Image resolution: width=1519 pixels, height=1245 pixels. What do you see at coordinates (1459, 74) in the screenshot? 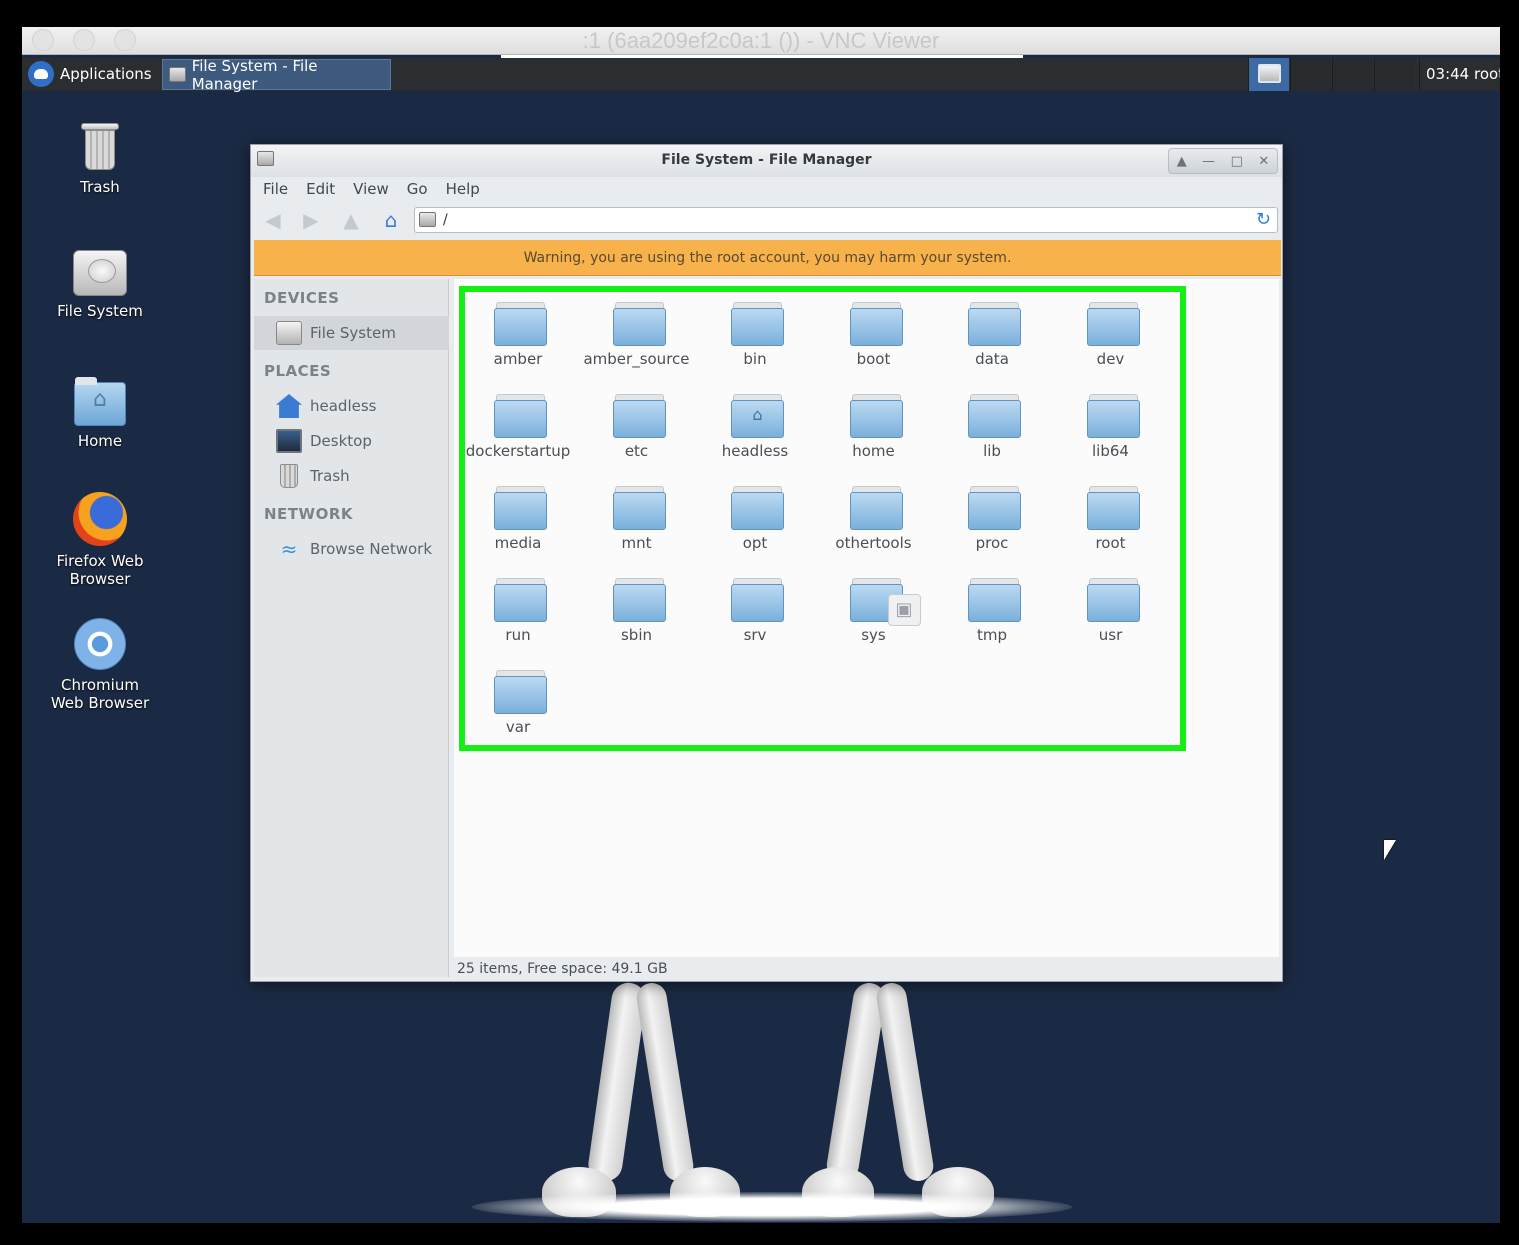
I see `panel-clock: 03:44 root` at bounding box center [1459, 74].